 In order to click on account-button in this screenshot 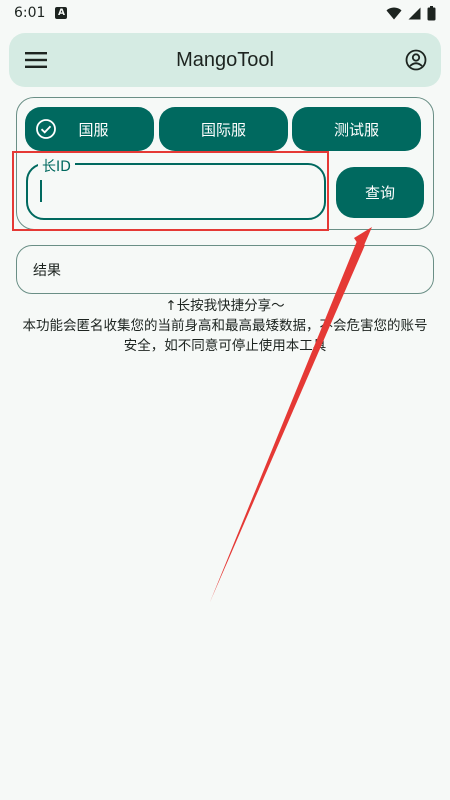, I will do `click(416, 60)`.